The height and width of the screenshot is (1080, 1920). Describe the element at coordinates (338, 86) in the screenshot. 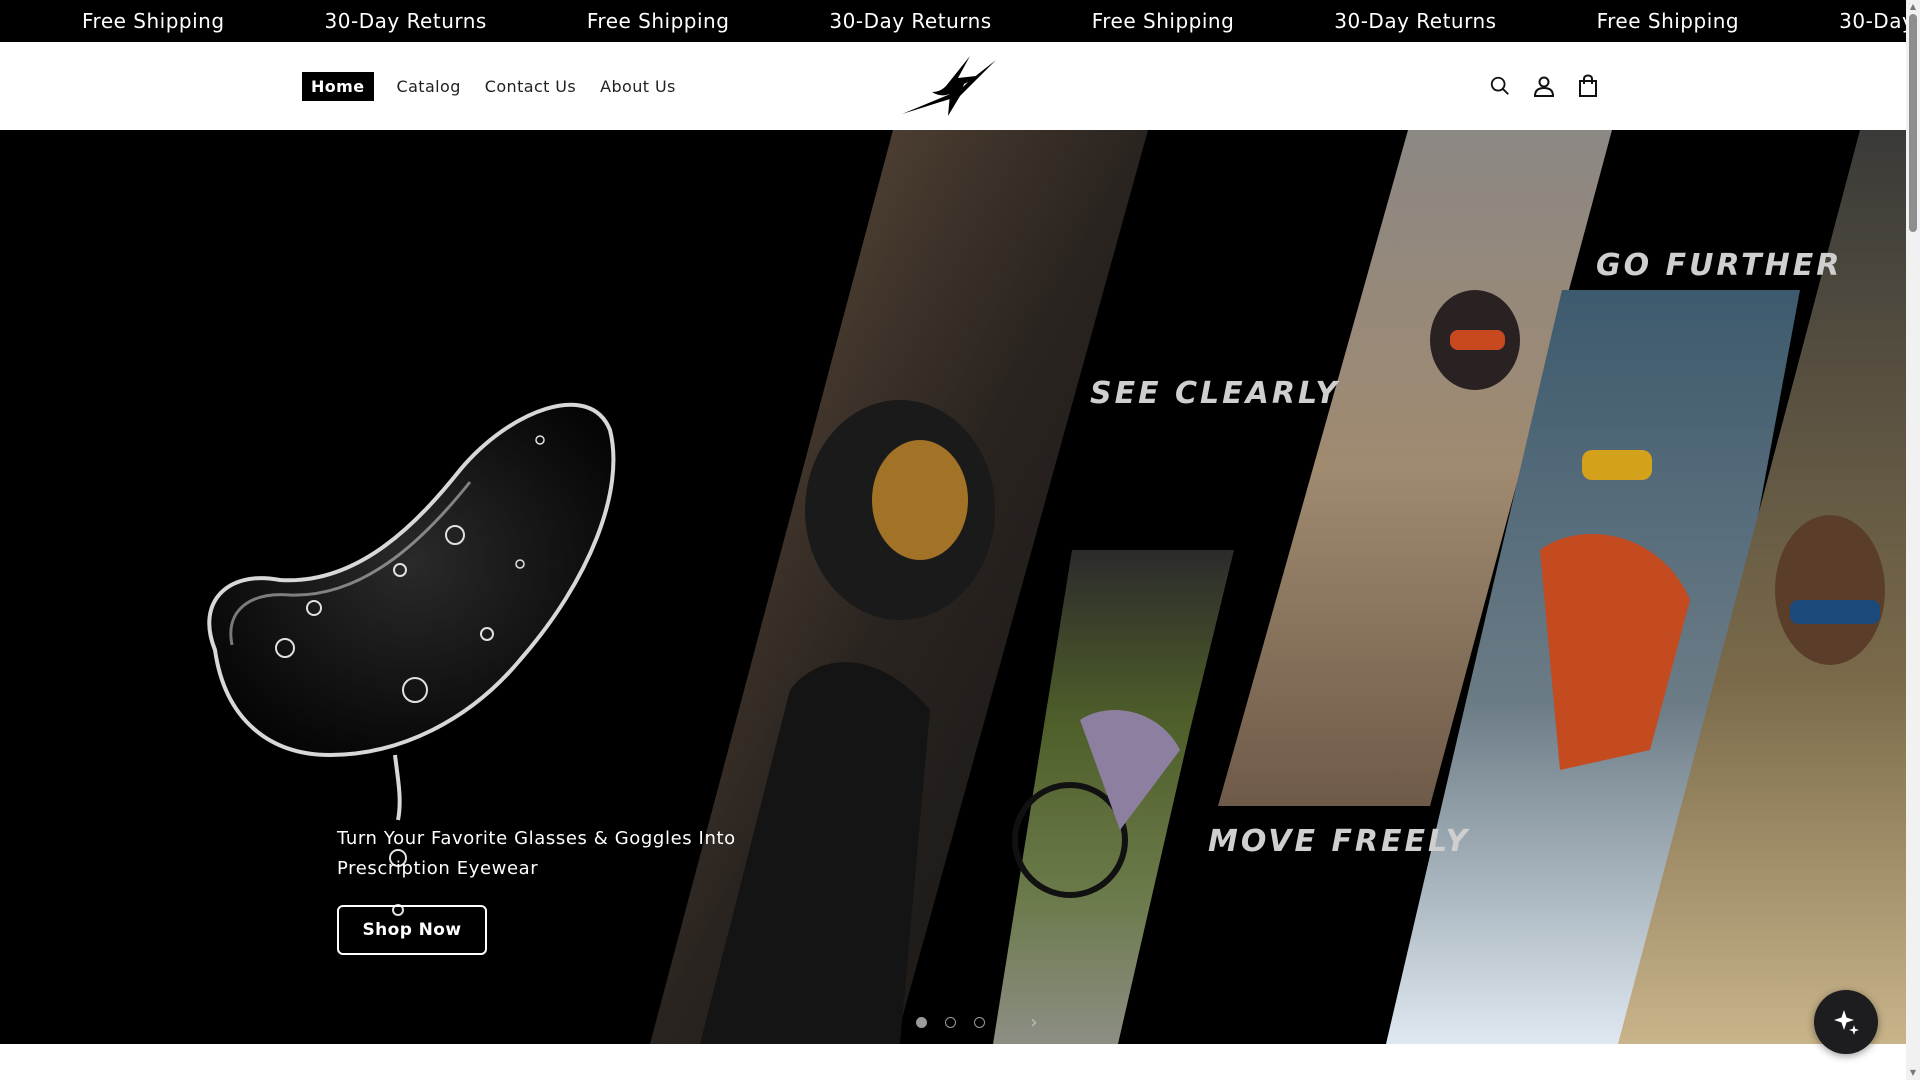

I see `nav-home: Home` at that location.